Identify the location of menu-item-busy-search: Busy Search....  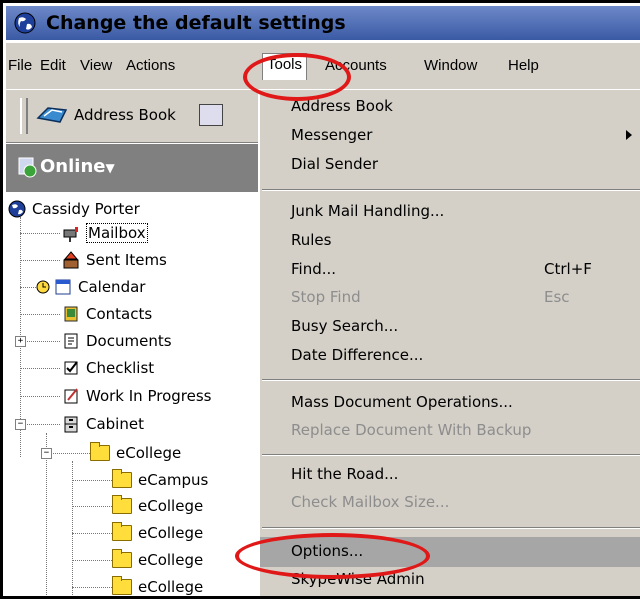
(344, 326).